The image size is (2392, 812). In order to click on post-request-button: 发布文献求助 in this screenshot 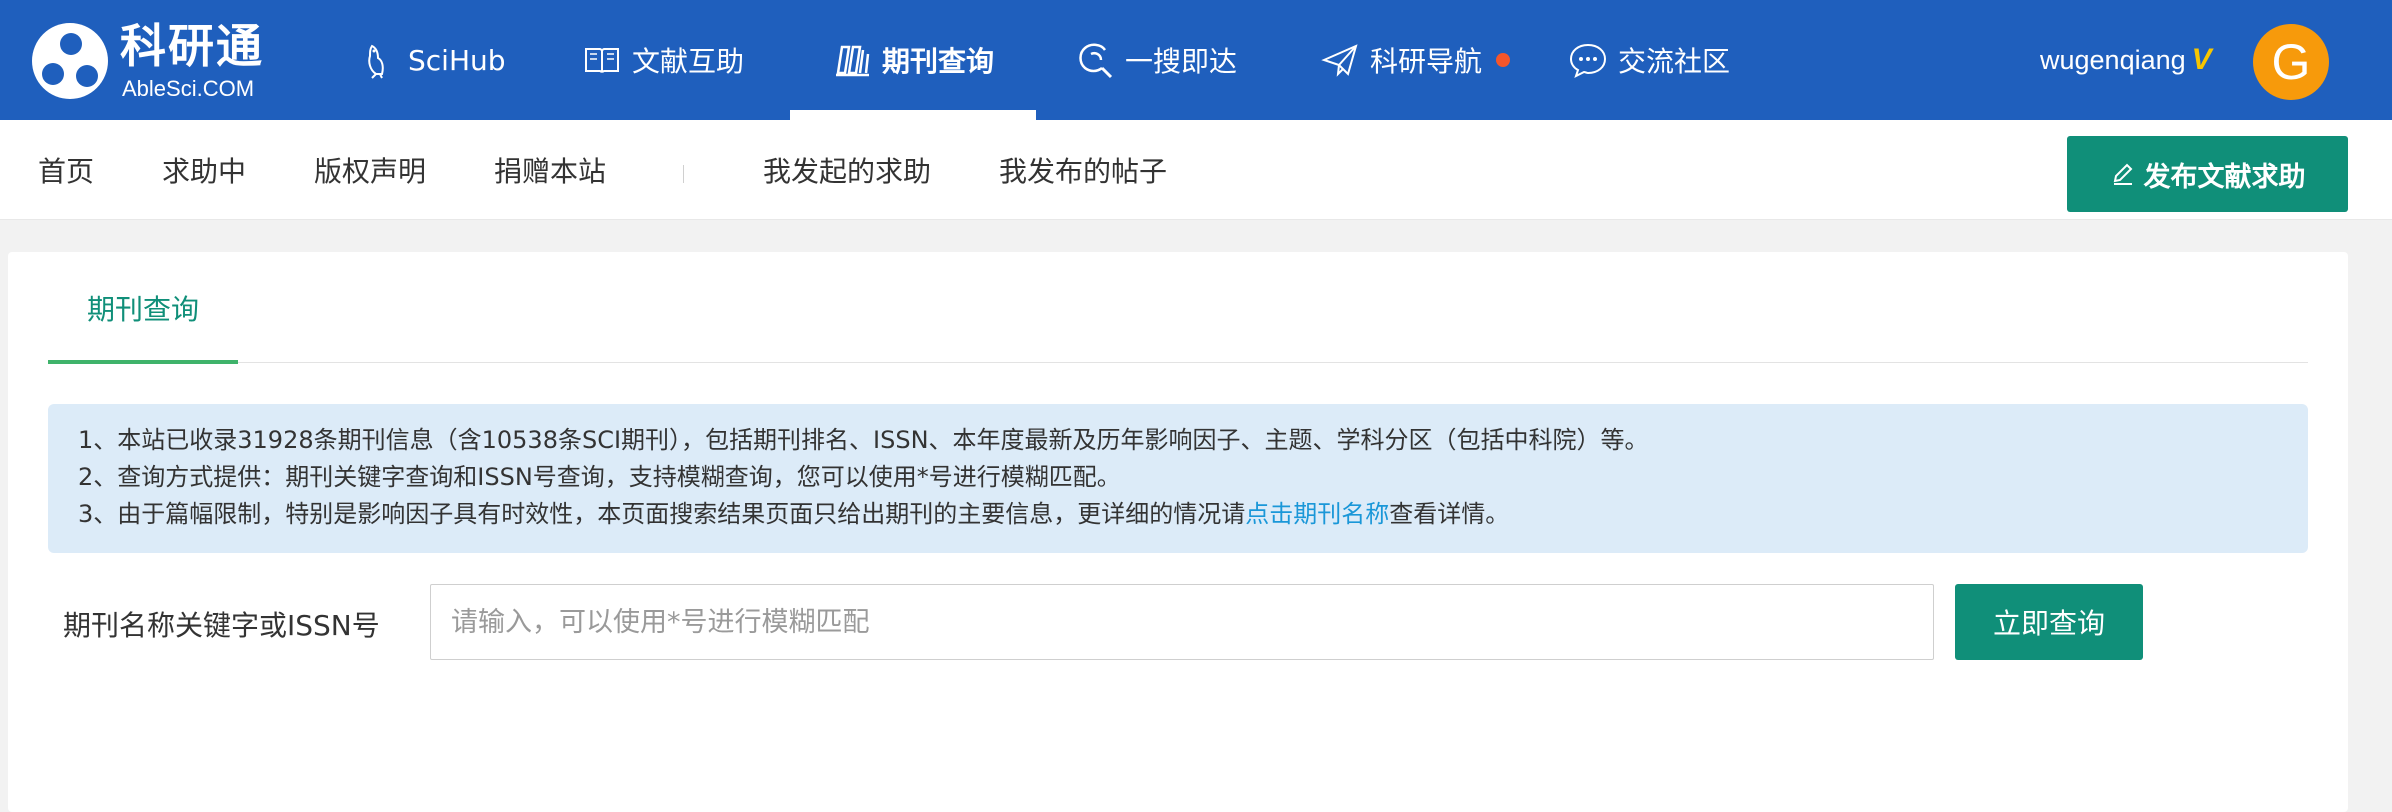, I will do `click(2207, 174)`.